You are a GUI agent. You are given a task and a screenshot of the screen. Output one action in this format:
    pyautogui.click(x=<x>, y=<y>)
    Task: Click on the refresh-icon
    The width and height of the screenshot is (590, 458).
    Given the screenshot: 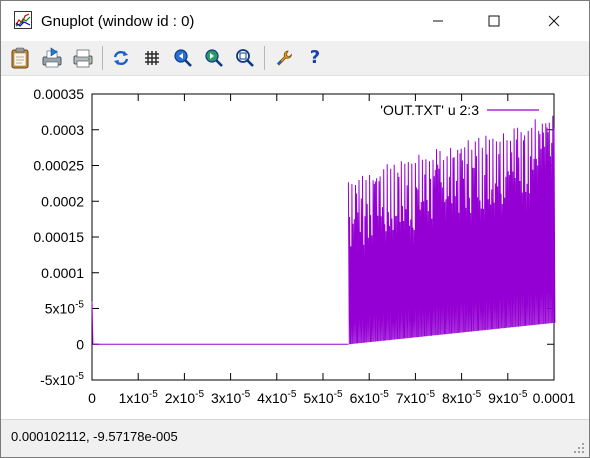 What is the action you would take?
    pyautogui.click(x=121, y=58)
    